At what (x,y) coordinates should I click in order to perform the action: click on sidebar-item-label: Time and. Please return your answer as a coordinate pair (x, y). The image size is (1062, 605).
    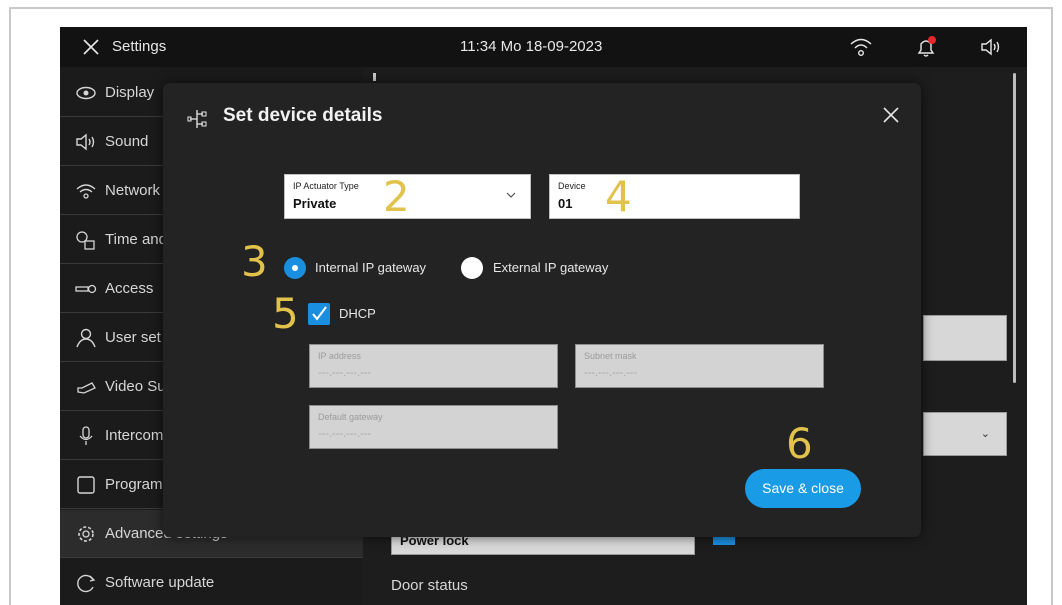
    Looking at the image, I should click on (136, 239).